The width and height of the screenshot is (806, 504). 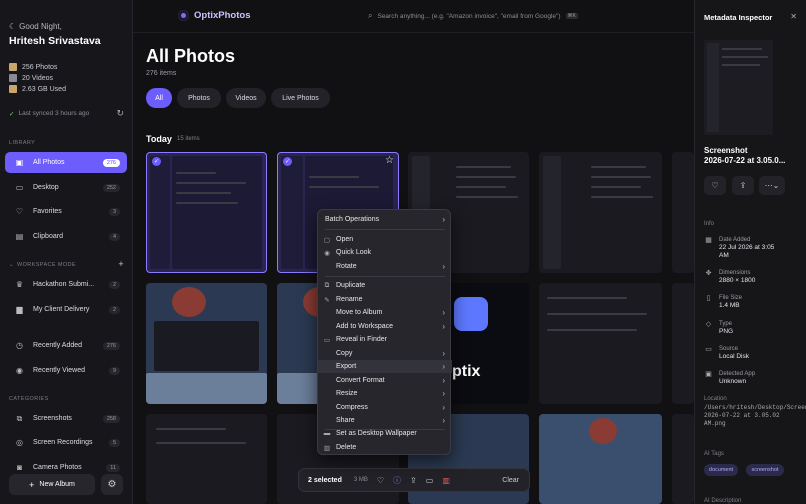 What do you see at coordinates (793, 16) in the screenshot?
I see `close-icon: ✕` at bounding box center [793, 16].